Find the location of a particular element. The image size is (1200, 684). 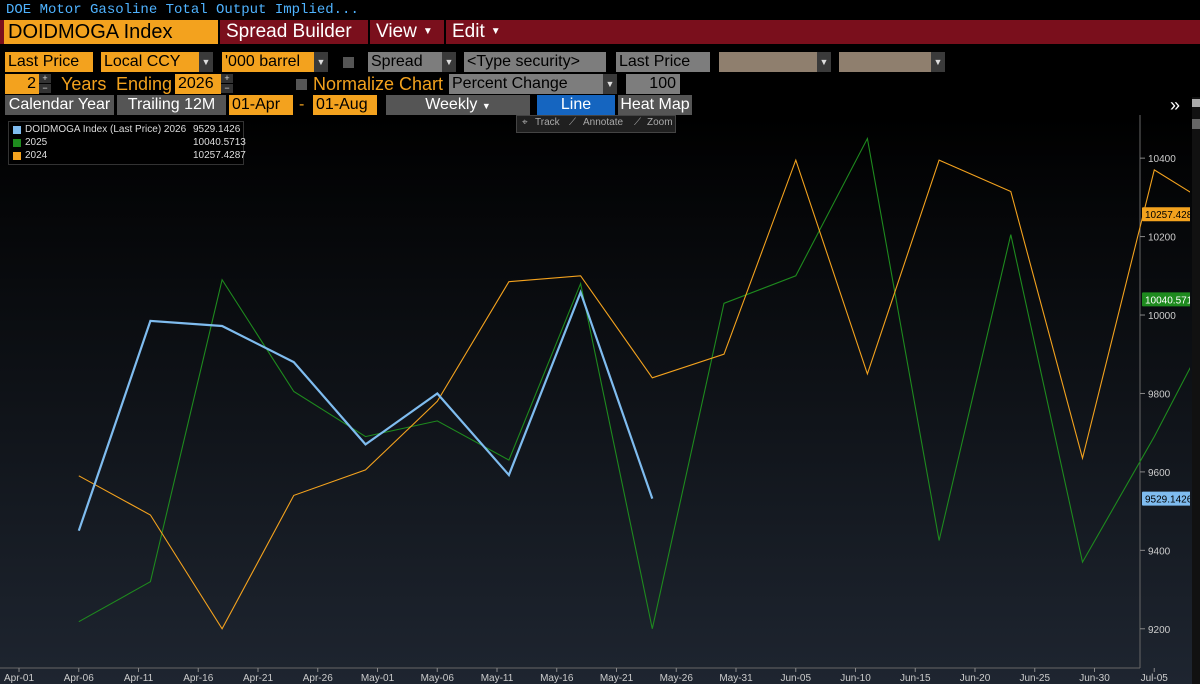

track-button: Track is located at coordinates (547, 122).